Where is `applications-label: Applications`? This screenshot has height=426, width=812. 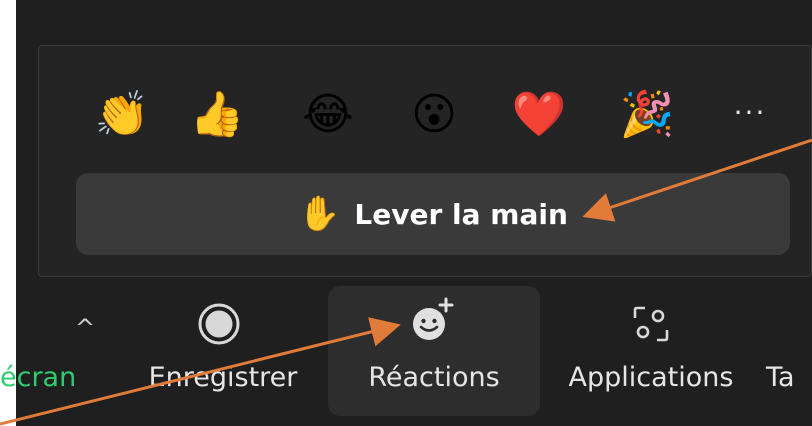 applications-label: Applications is located at coordinates (651, 377).